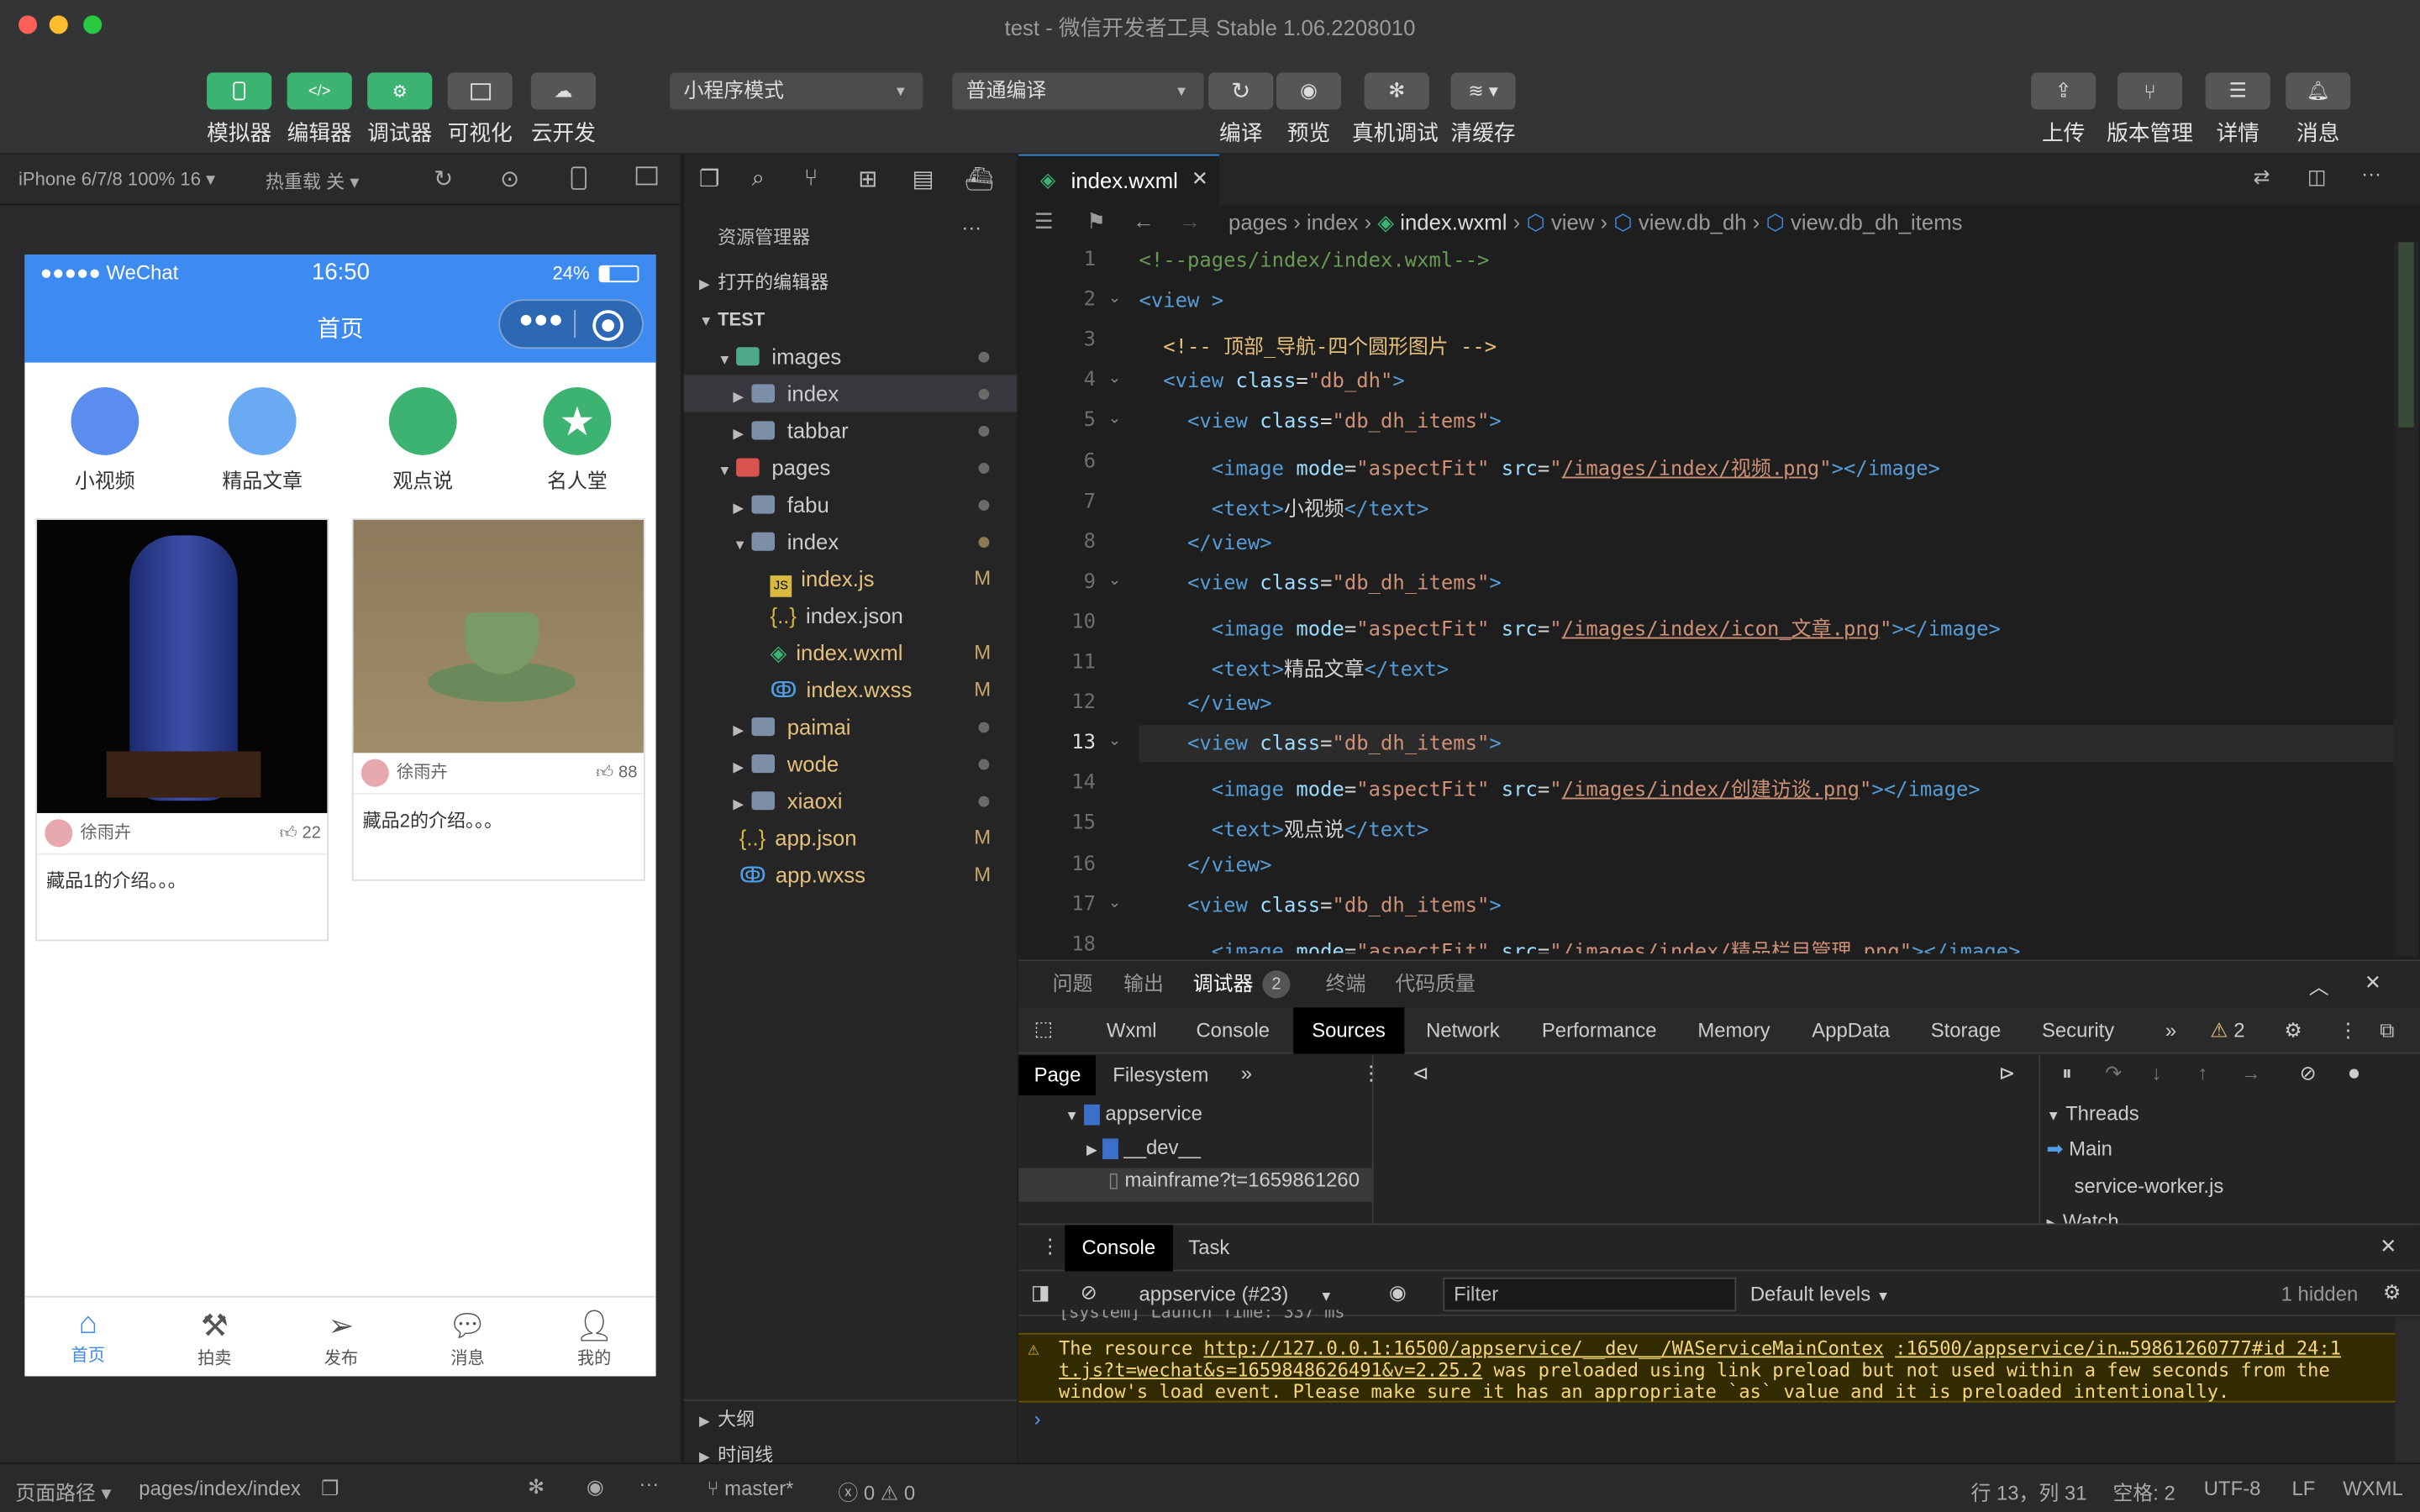 This screenshot has width=2420, height=1512. Describe the element at coordinates (2251, 1073) in the screenshot. I see `step-icon: →` at that location.